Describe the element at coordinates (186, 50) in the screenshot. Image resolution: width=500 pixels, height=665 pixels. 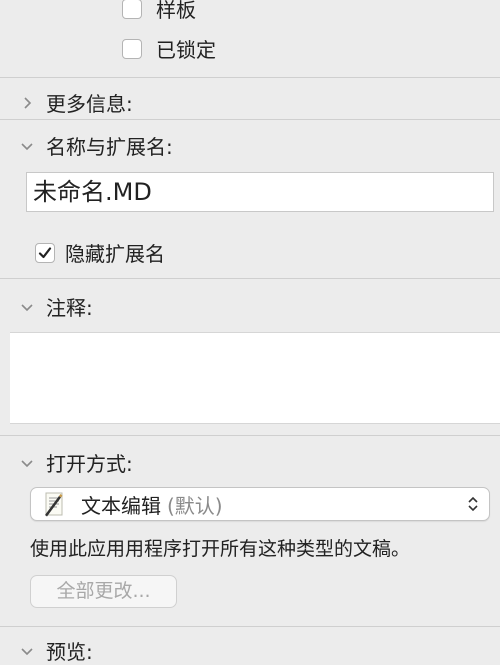
I see `locked-label: 已锁定` at that location.